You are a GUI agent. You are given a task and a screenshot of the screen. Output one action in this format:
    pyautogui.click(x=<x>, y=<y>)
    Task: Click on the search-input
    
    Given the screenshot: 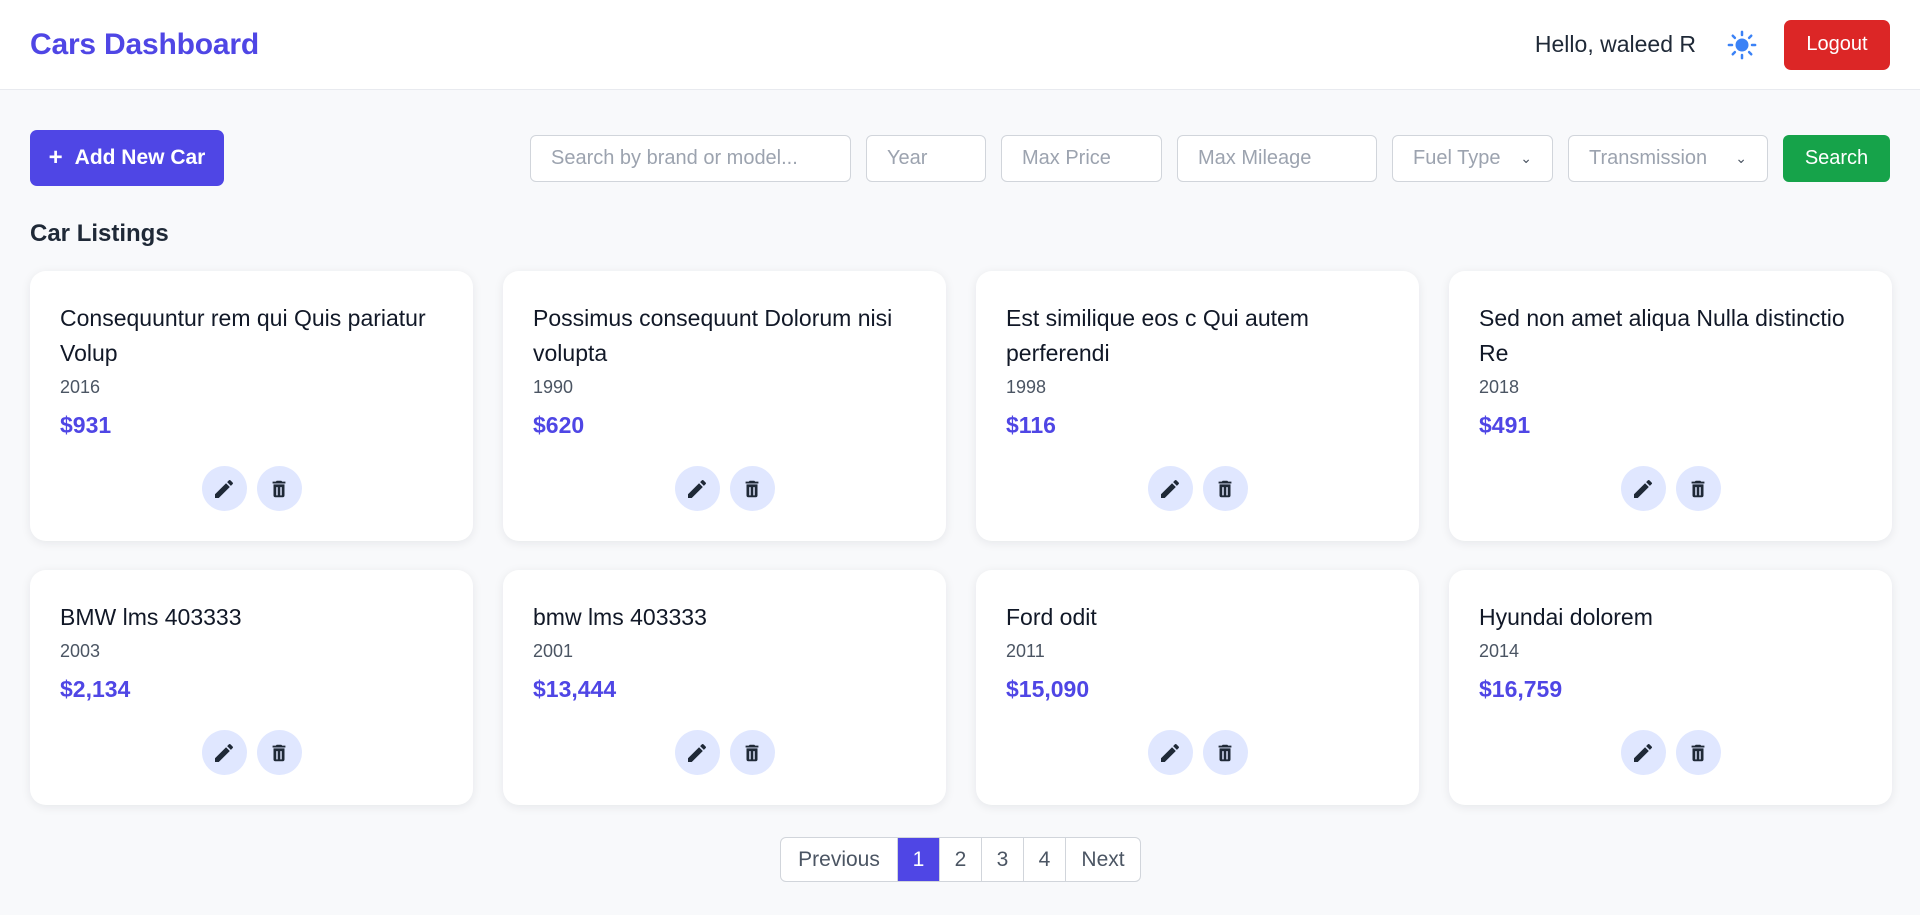 What is the action you would take?
    pyautogui.click(x=690, y=158)
    